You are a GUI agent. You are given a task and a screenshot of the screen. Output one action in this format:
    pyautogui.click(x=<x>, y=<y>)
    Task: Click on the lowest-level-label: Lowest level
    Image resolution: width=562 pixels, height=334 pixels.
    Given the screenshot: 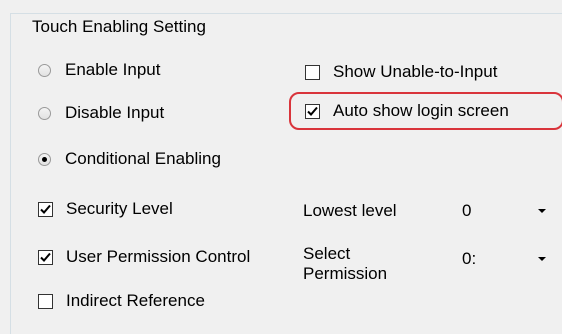 What is the action you would take?
    pyautogui.click(x=350, y=210)
    